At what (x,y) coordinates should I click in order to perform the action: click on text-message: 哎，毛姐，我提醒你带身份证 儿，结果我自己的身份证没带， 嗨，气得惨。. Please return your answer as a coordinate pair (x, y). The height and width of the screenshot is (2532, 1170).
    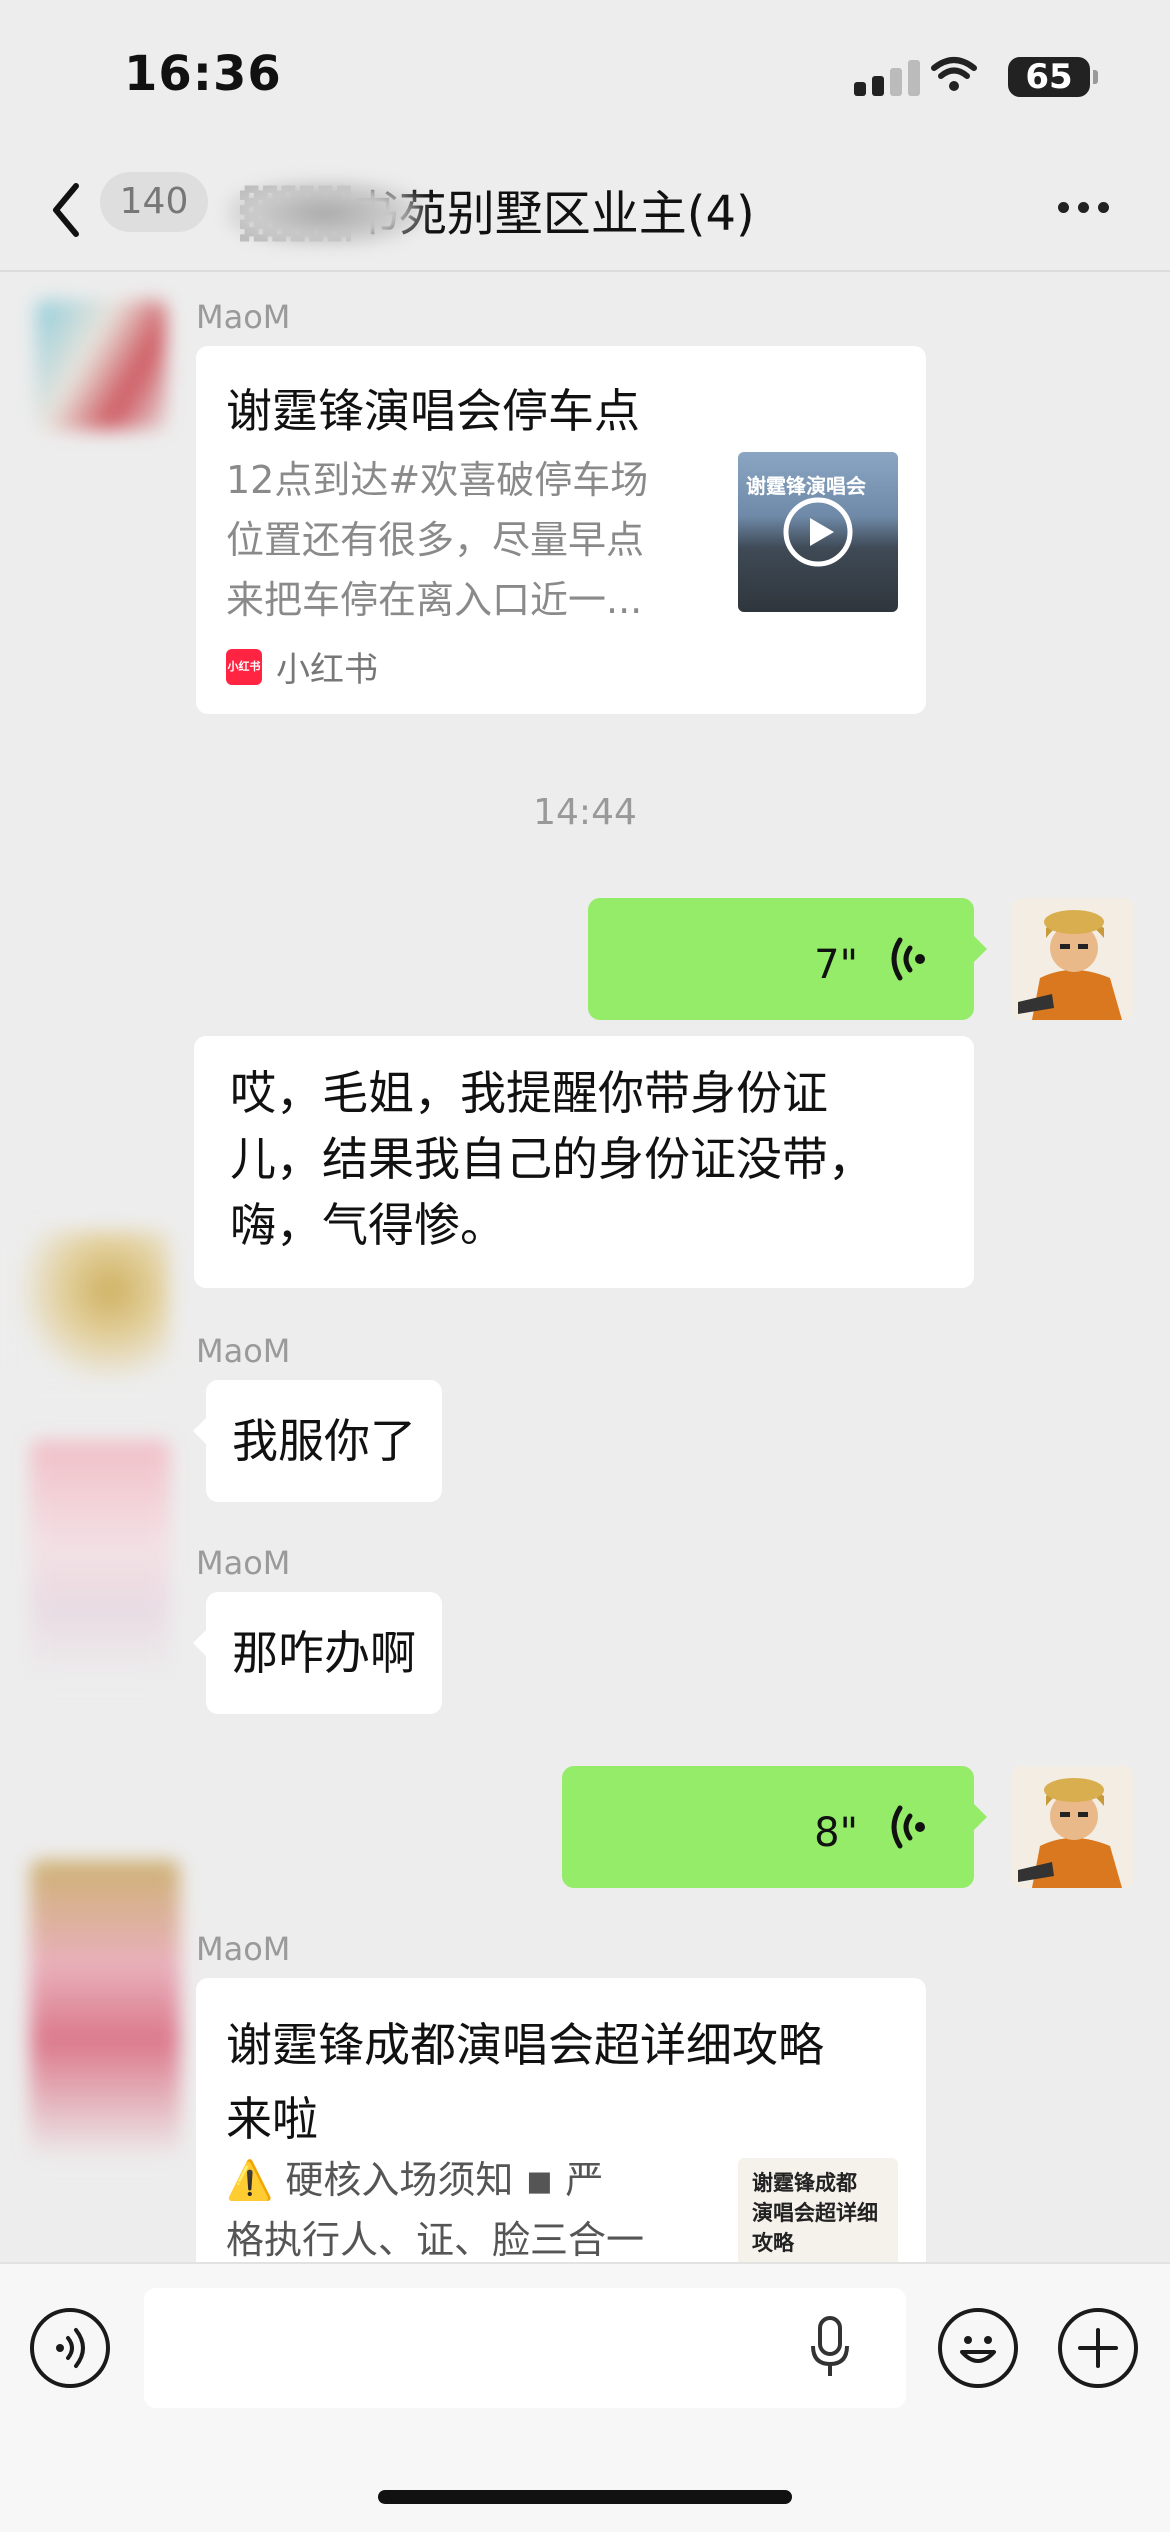
    Looking at the image, I should click on (584, 1162).